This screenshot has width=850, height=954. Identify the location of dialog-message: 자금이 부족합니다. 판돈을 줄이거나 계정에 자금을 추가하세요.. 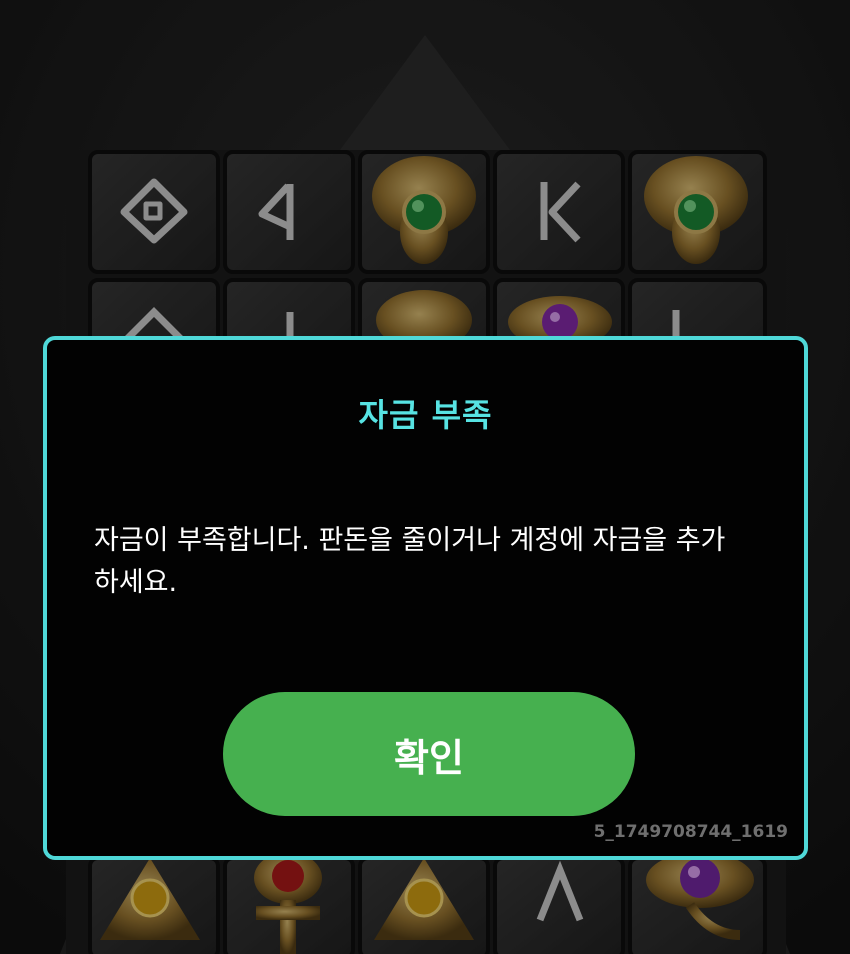
(410, 561).